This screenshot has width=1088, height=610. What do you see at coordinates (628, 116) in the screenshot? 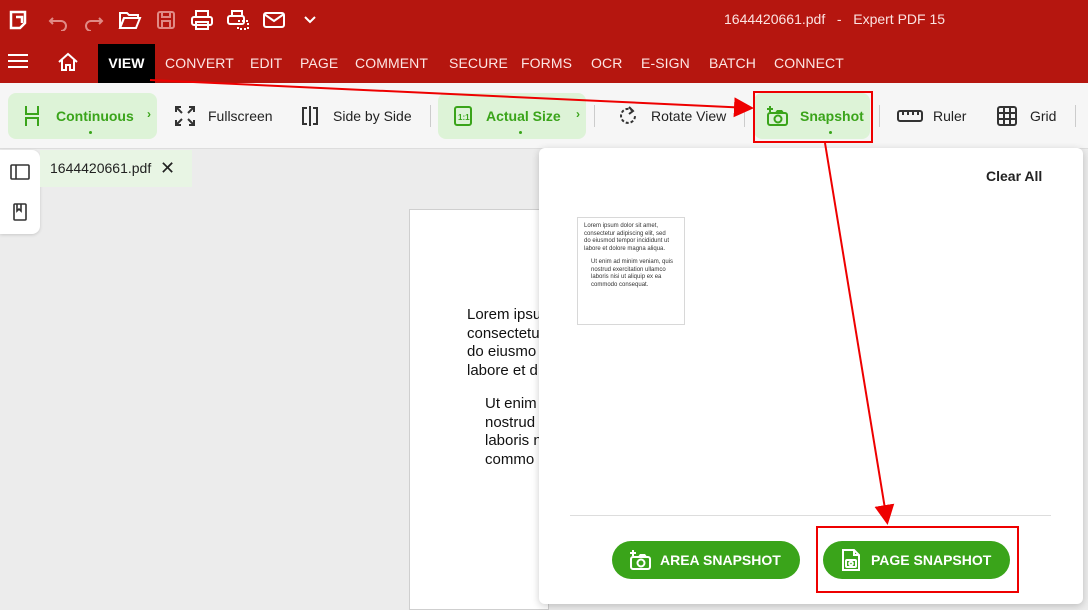
I see `rotate-icon` at bounding box center [628, 116].